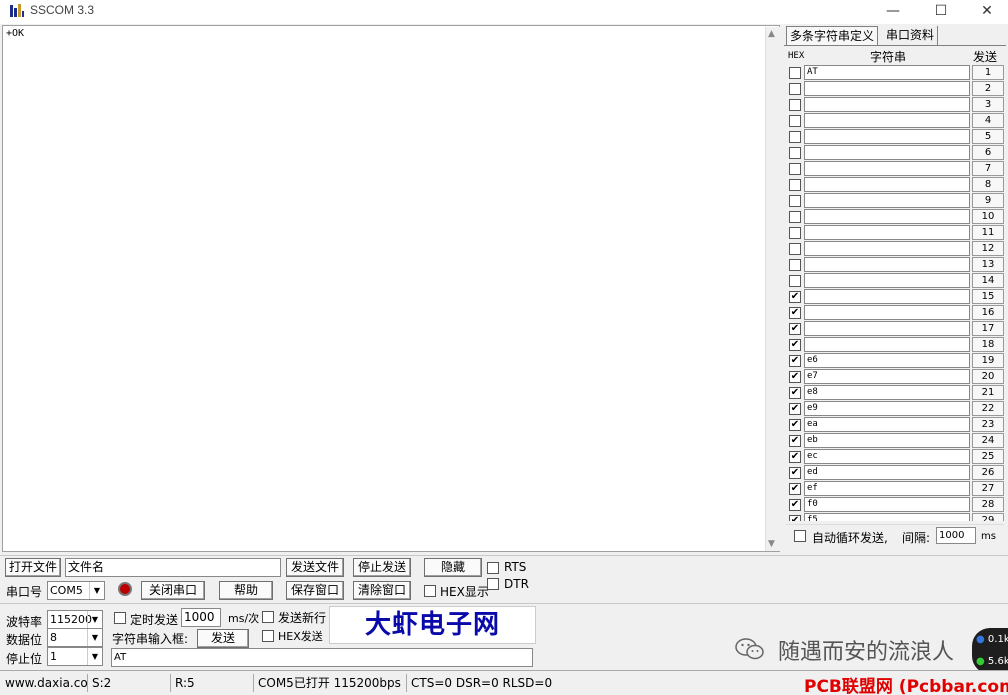 The width and height of the screenshot is (1008, 695). Describe the element at coordinates (988, 392) in the screenshot. I see `send-row-button: 21` at that location.